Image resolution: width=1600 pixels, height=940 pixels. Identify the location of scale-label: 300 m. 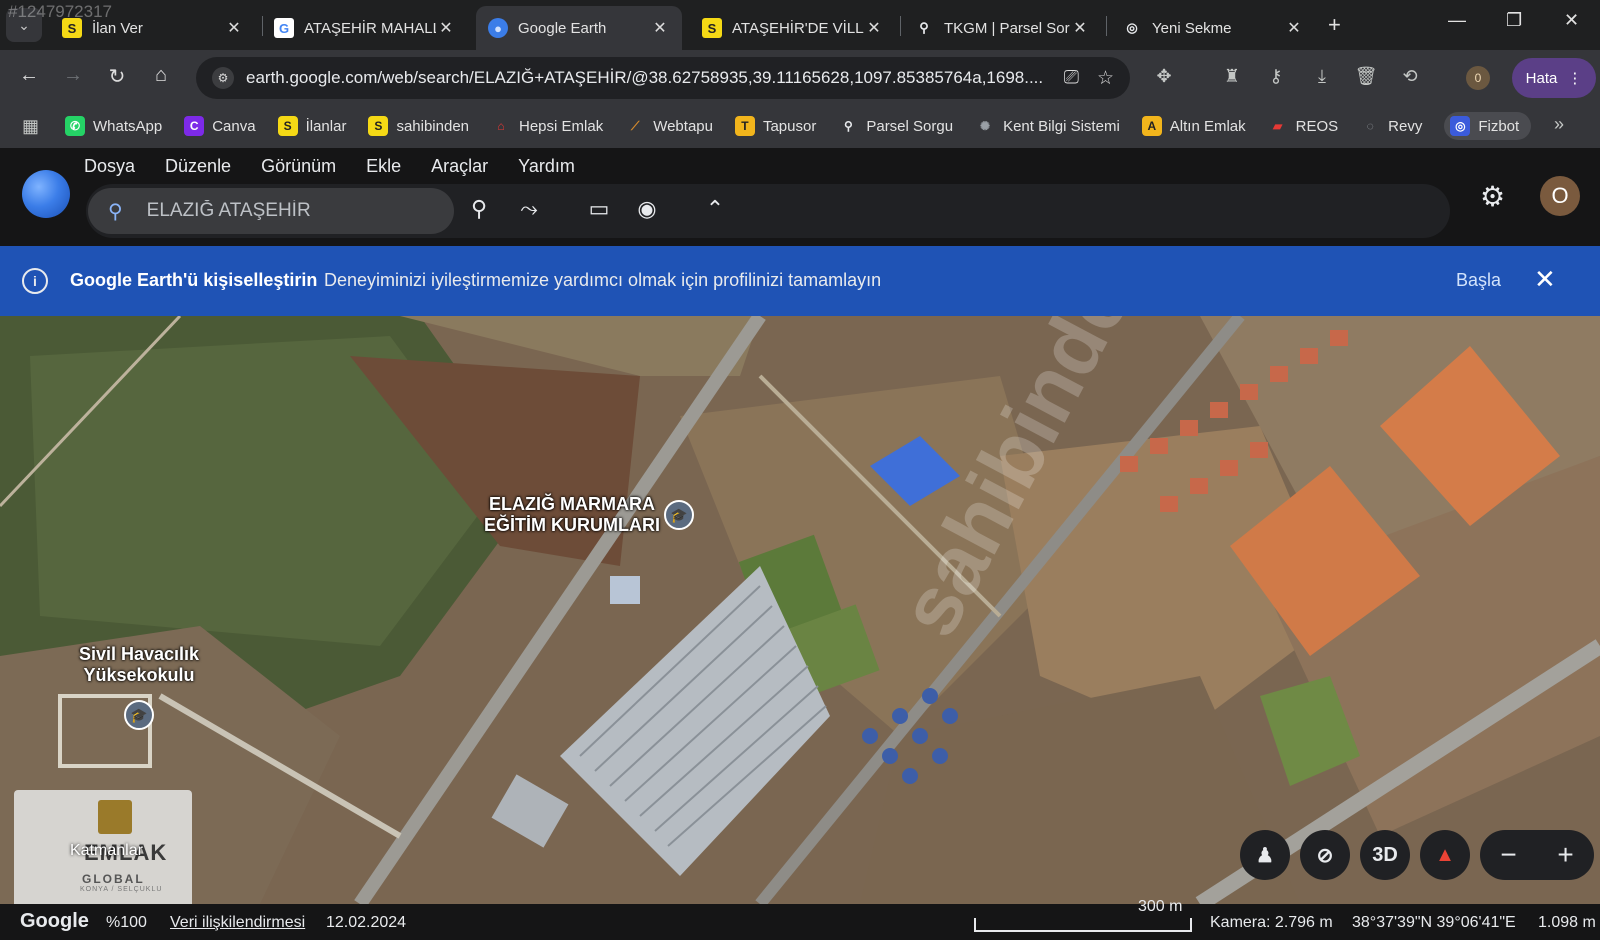
(1160, 906).